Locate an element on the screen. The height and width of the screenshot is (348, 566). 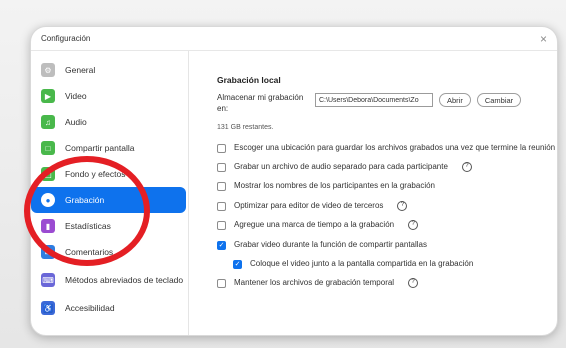
gear-icon: ⚙ is located at coordinates (48, 70).